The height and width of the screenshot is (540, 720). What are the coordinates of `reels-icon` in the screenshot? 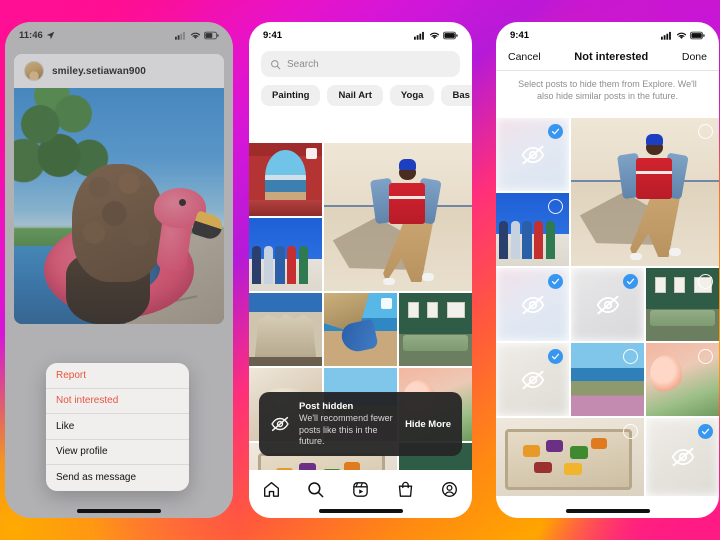 It's located at (360, 489).